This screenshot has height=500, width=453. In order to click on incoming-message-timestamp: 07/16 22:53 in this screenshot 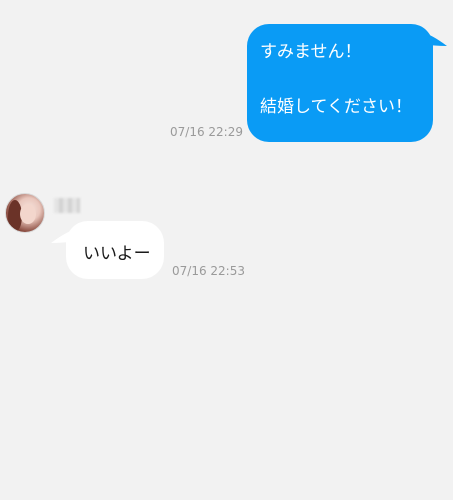, I will do `click(208, 271)`.